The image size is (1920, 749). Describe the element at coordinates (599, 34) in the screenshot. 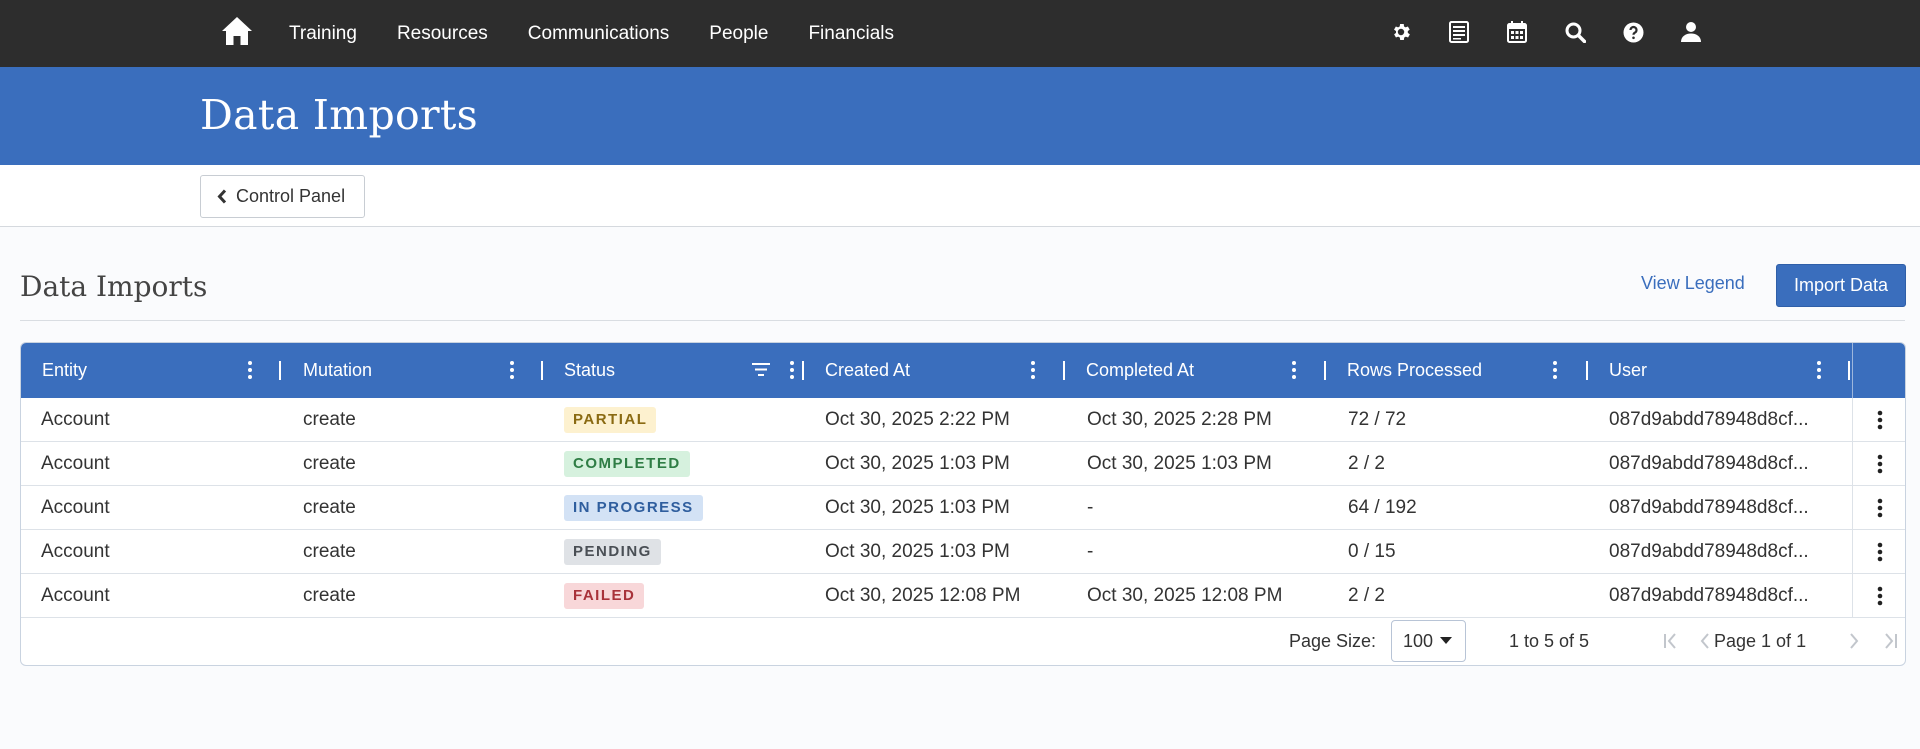

I see `nav-link-communications: Communications` at that location.